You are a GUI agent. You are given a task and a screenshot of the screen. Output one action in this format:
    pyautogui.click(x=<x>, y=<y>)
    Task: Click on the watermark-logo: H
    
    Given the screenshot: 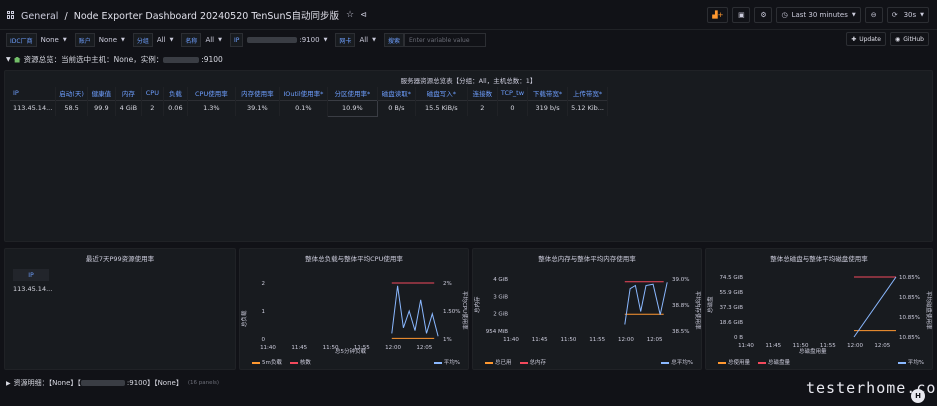 What is the action you would take?
    pyautogui.click(x=918, y=396)
    